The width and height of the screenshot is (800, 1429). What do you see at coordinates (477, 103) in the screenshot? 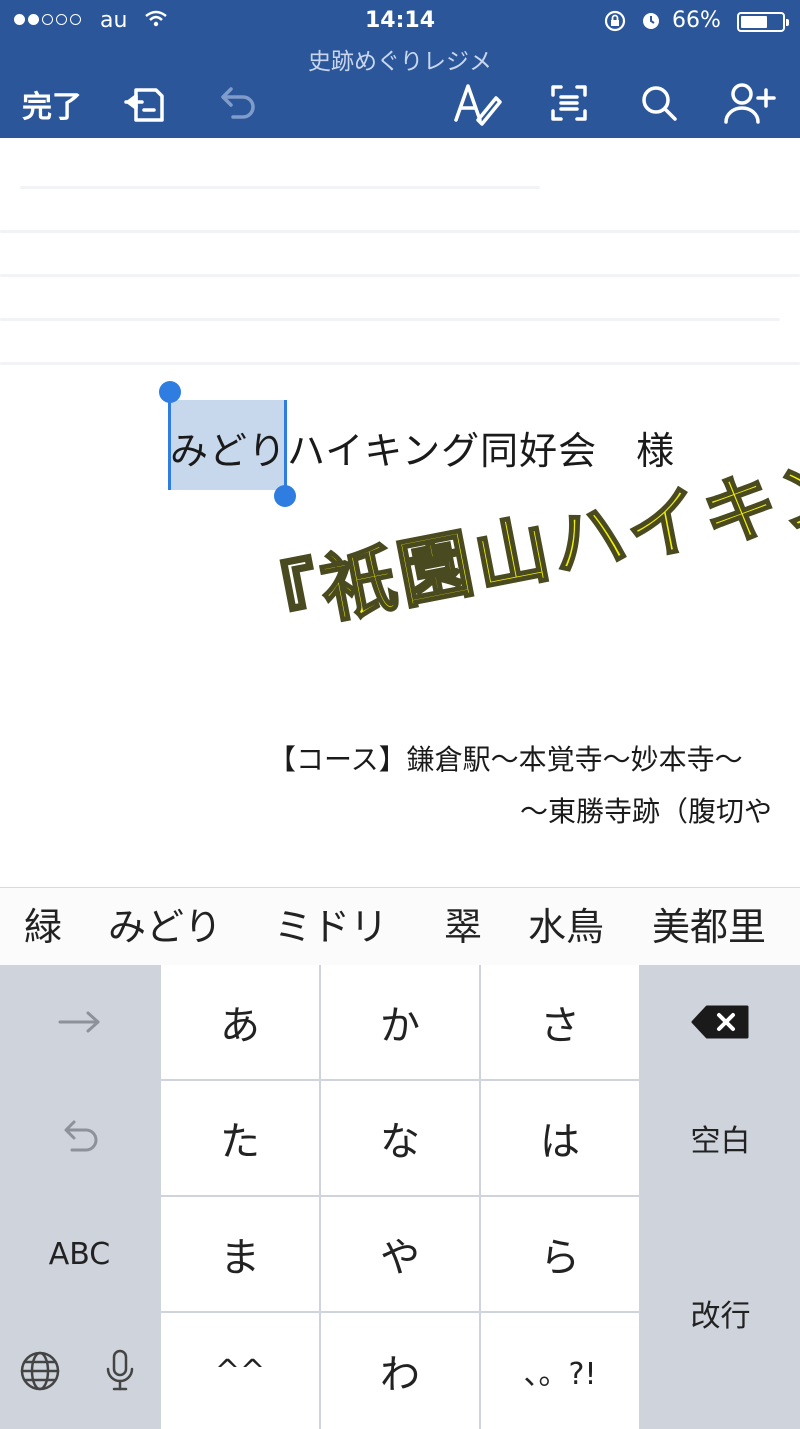
I see `text-format-icon` at bounding box center [477, 103].